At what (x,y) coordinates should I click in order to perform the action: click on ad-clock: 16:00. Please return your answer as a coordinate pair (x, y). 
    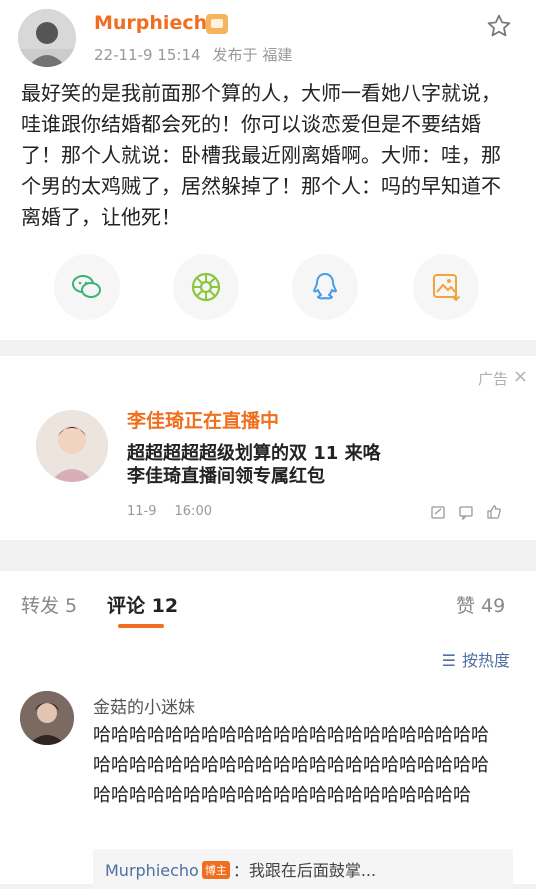
    Looking at the image, I should click on (193, 511).